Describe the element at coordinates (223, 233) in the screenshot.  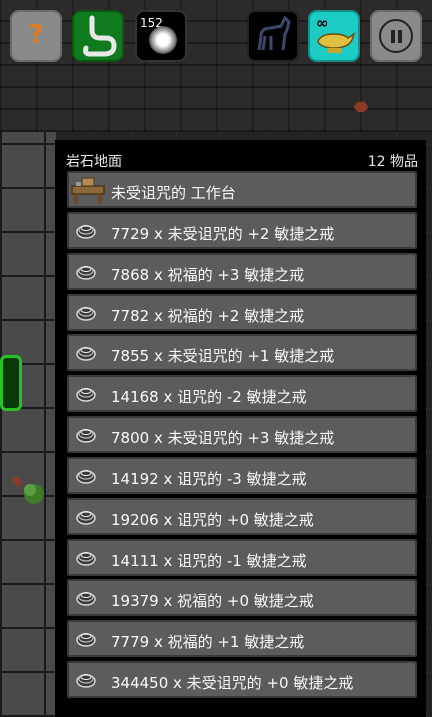
I see `item-label: 7729 x 未受诅咒的 +2 敏捷之戒` at that location.